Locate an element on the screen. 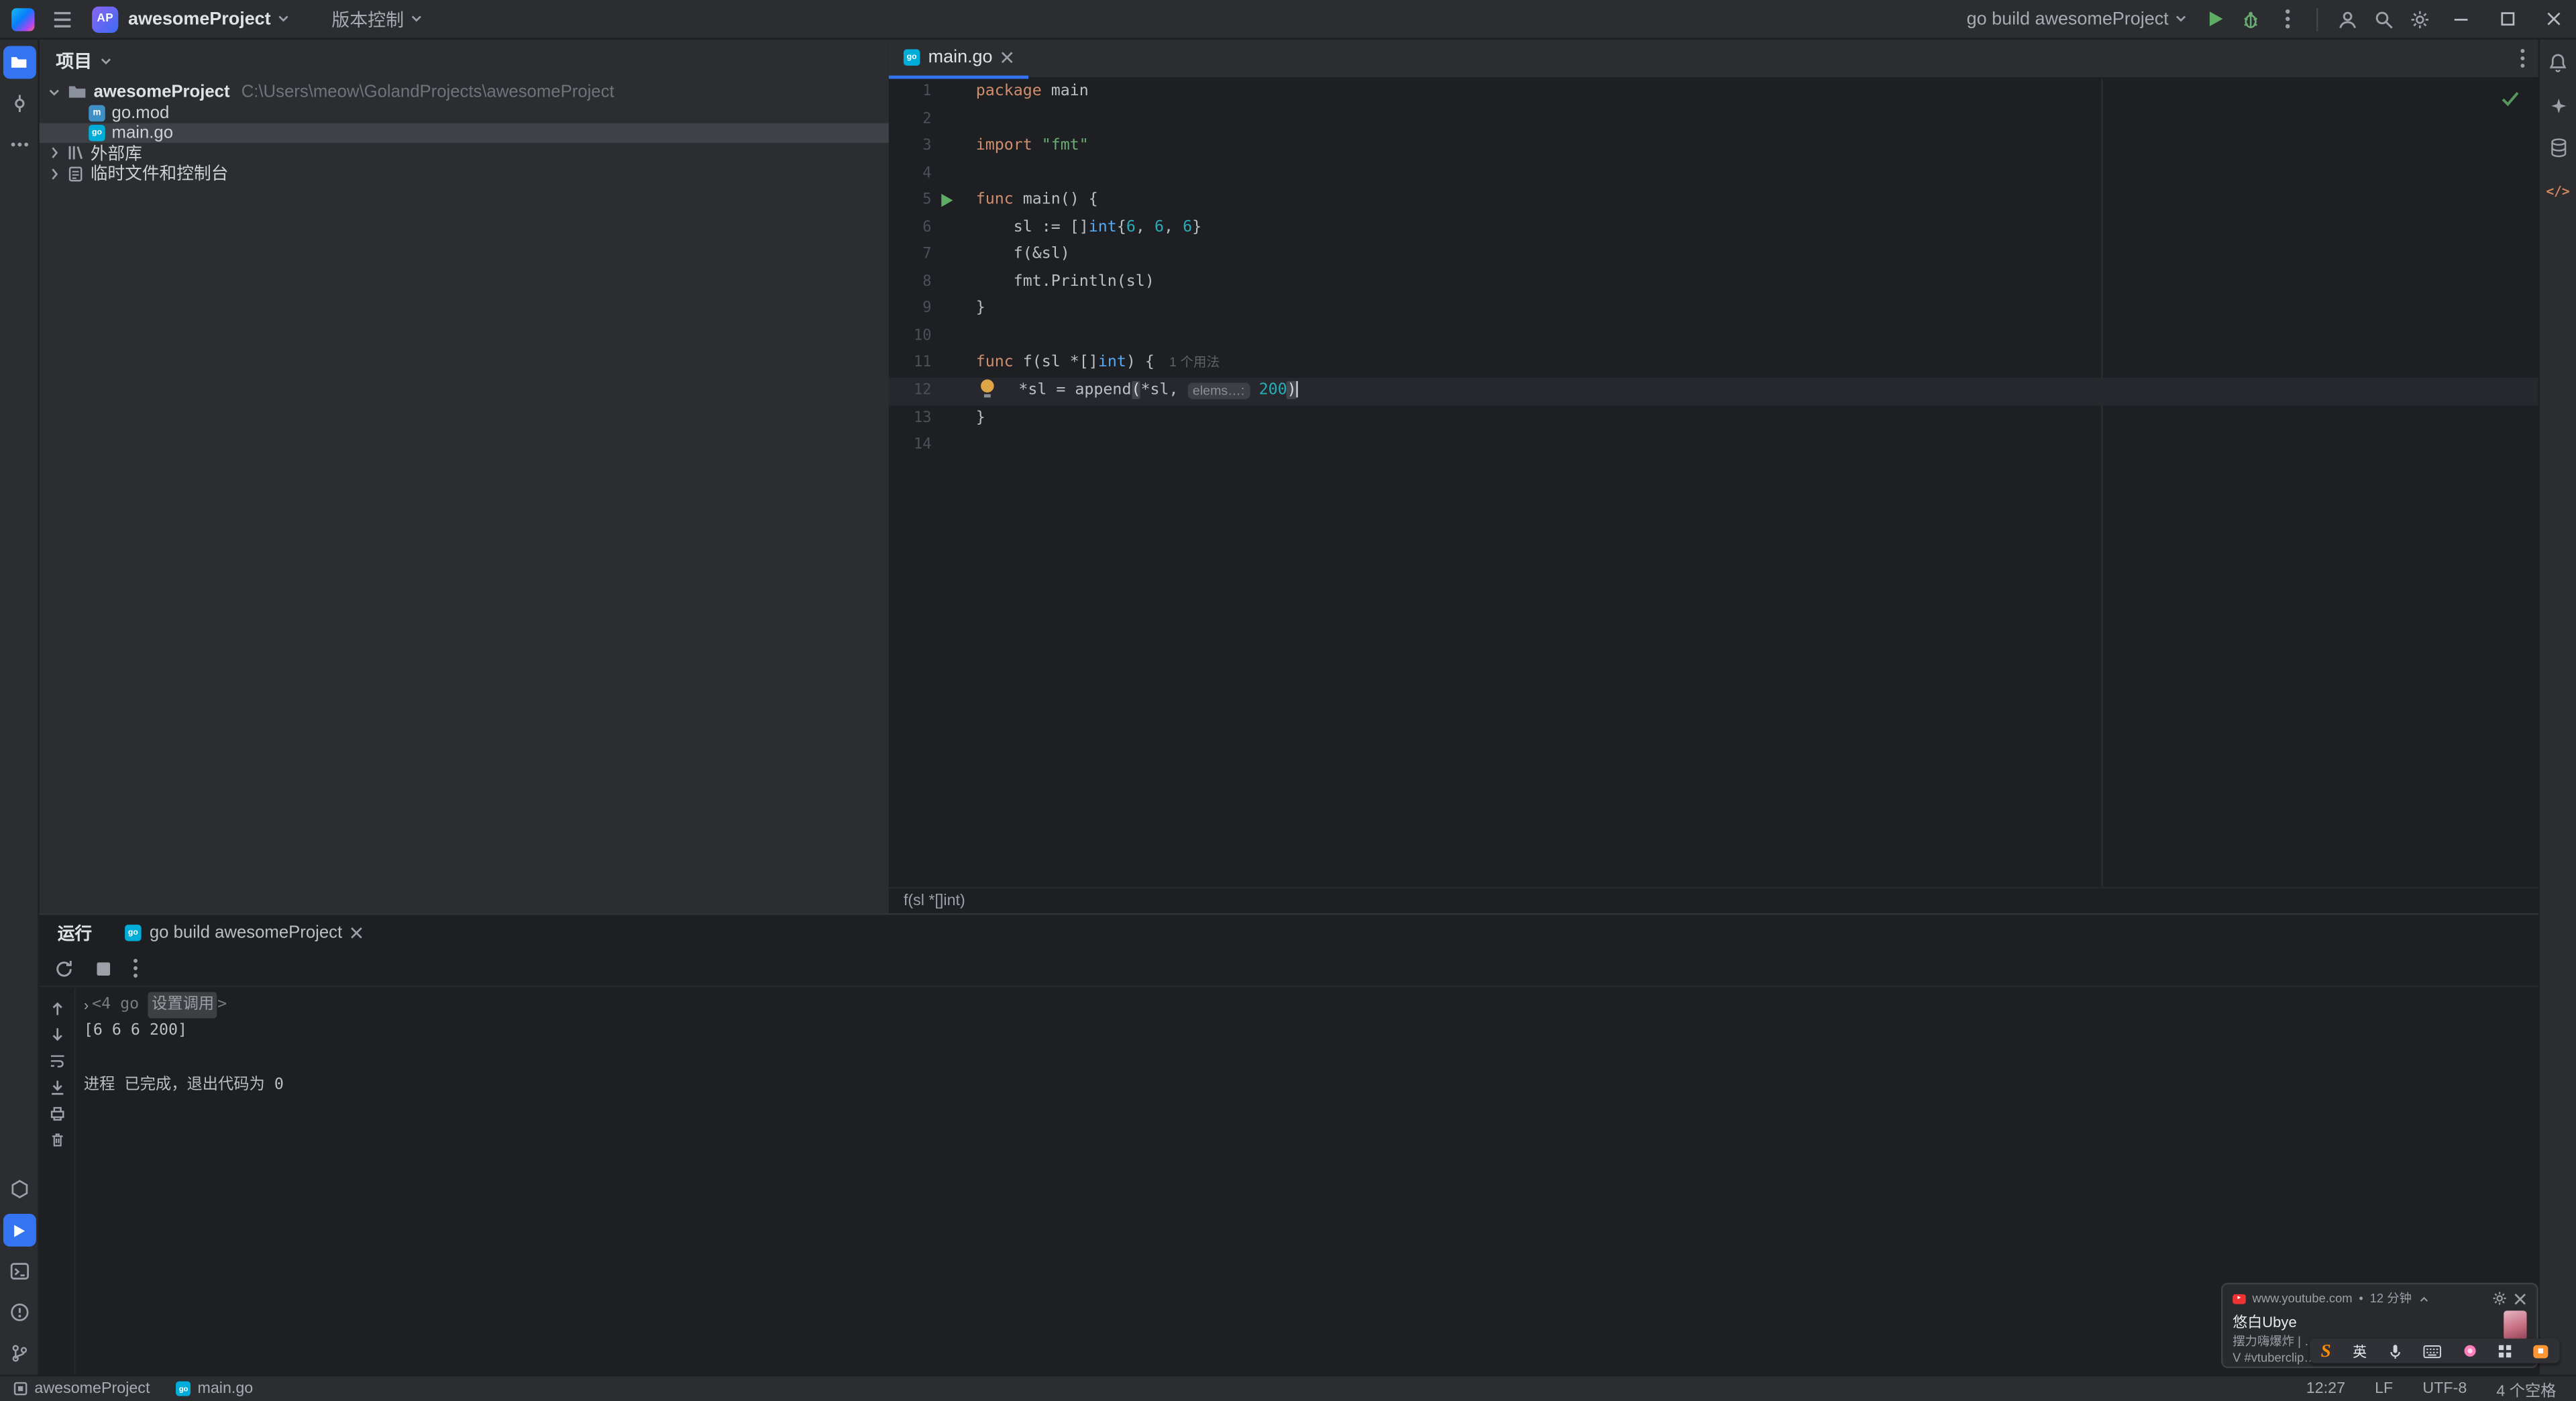  code-line-2: 2 is located at coordinates (1713, 120).